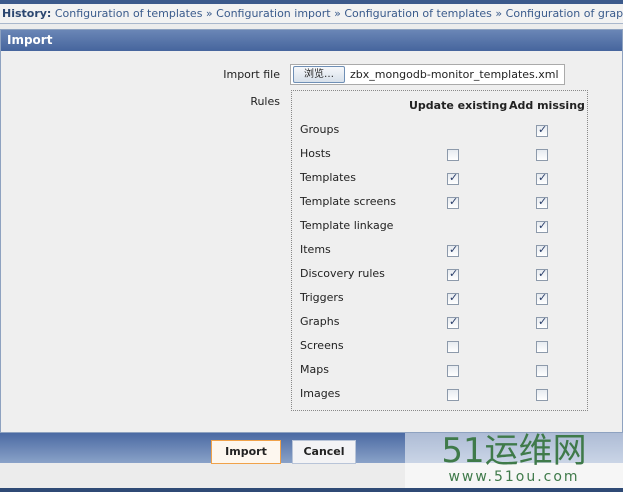 This screenshot has height=492, width=623. What do you see at coordinates (320, 321) in the screenshot?
I see `rule-label: Graphs` at bounding box center [320, 321].